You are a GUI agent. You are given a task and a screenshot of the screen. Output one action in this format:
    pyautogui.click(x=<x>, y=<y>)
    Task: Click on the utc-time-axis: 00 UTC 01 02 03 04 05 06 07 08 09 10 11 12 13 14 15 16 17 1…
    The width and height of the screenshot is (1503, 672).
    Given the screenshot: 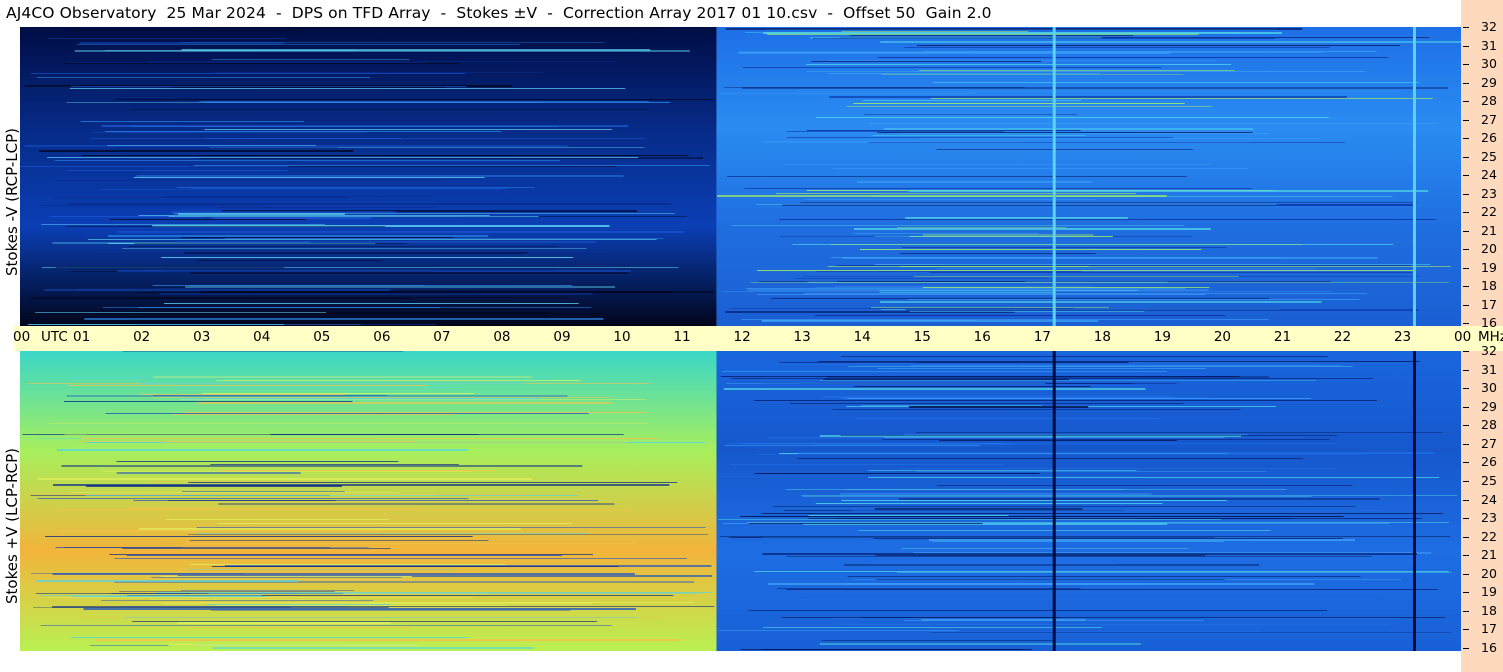 What is the action you would take?
    pyautogui.click(x=758, y=338)
    